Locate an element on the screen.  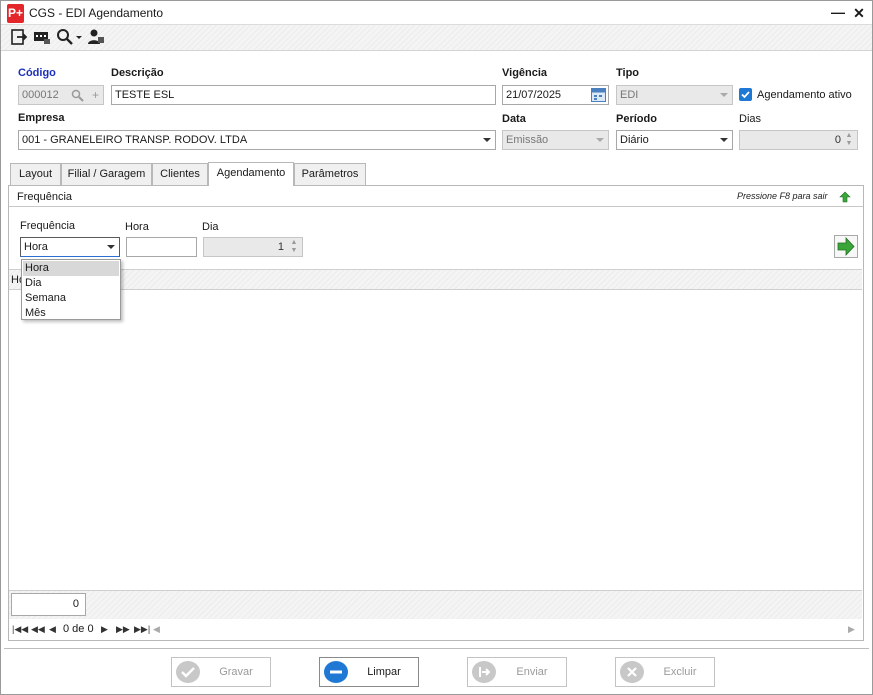
tab-parametros: Parâmetros is located at coordinates (330, 174).